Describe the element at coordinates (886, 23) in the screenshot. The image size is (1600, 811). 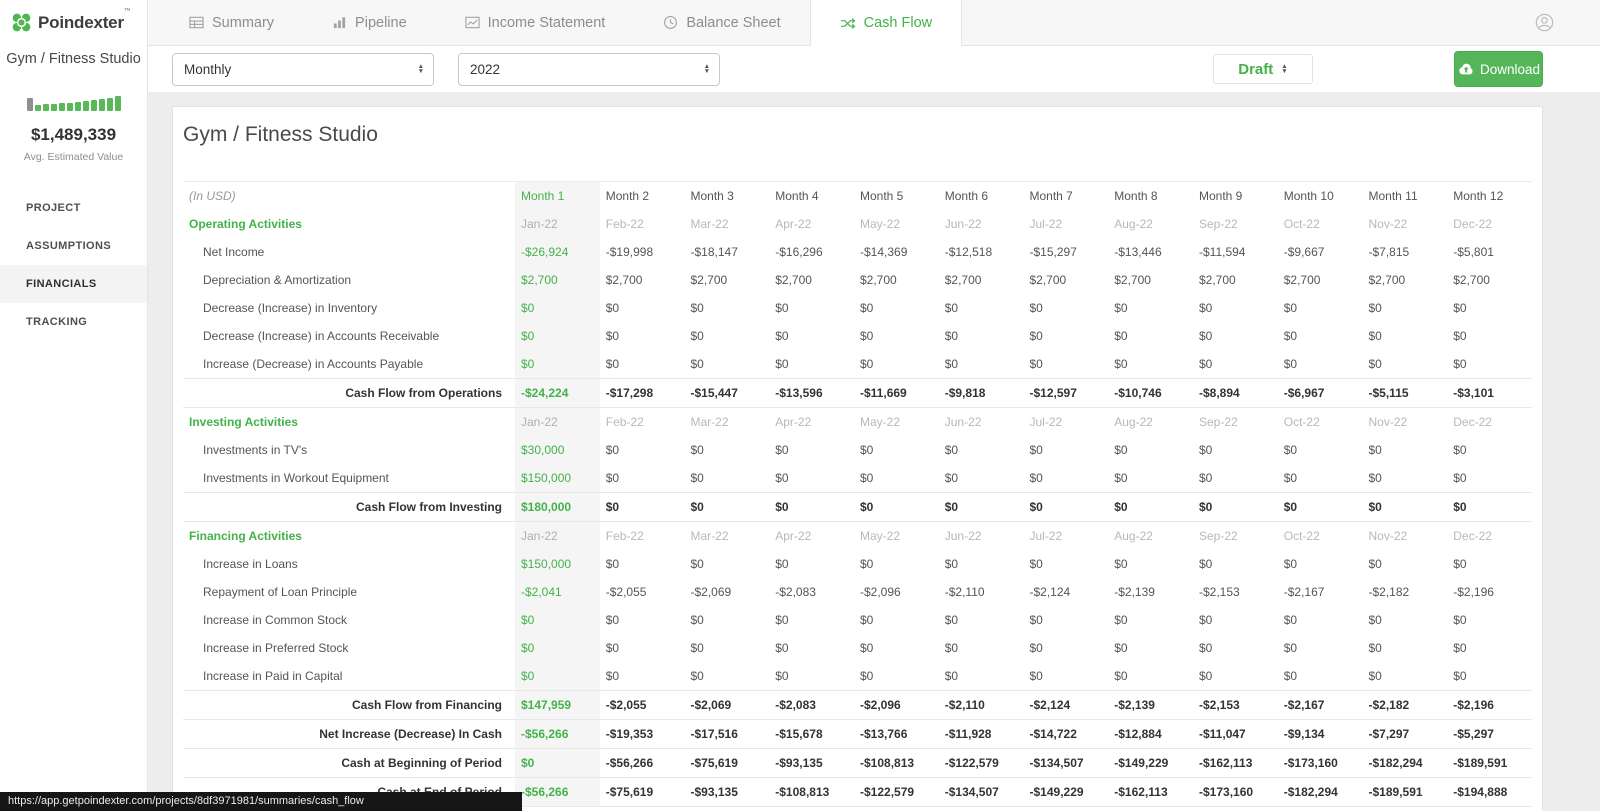
I see `tab-cash-flow: Cash Flow` at that location.